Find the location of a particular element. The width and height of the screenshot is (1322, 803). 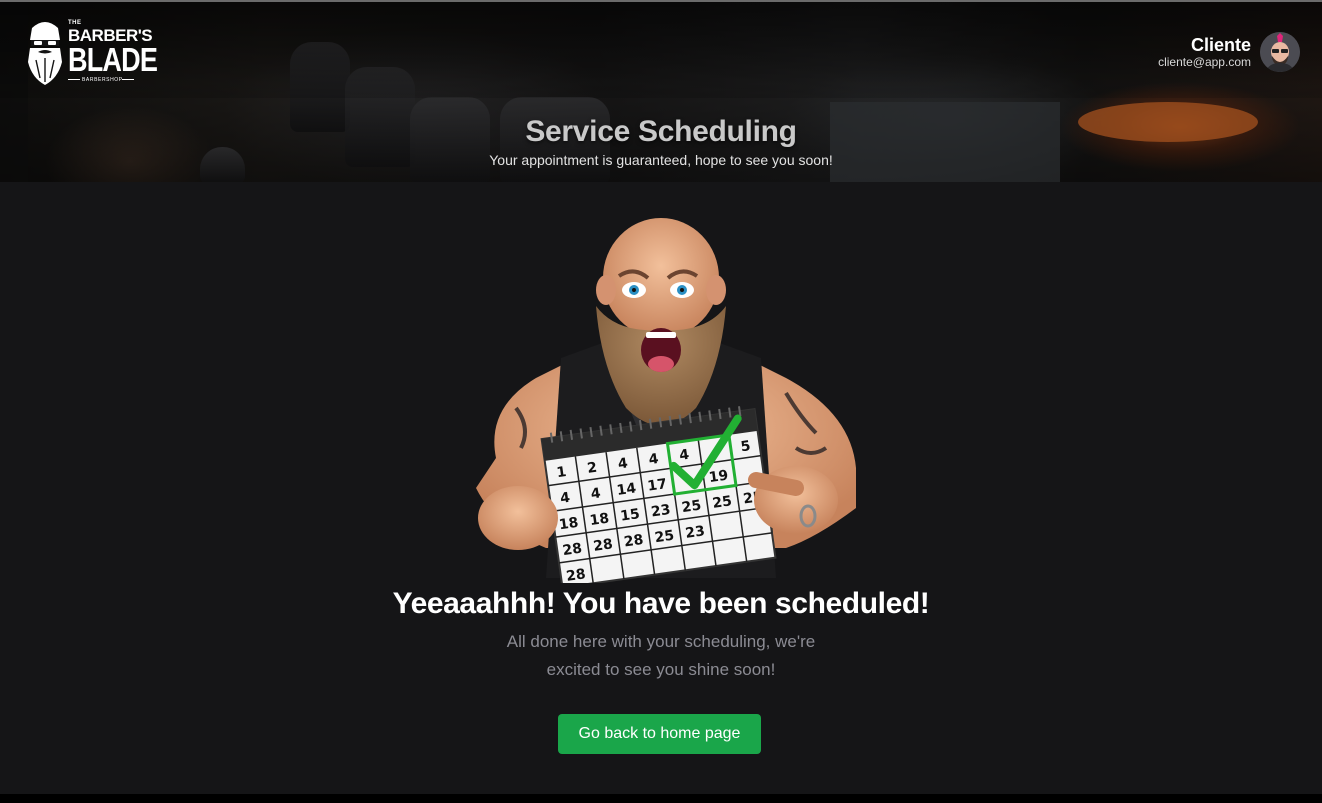

excited-man-with-calendar-illustration: 1 2 4 4 4 5 4 4 14 17 19 18 18 15 23 25 is located at coordinates (661, 403).